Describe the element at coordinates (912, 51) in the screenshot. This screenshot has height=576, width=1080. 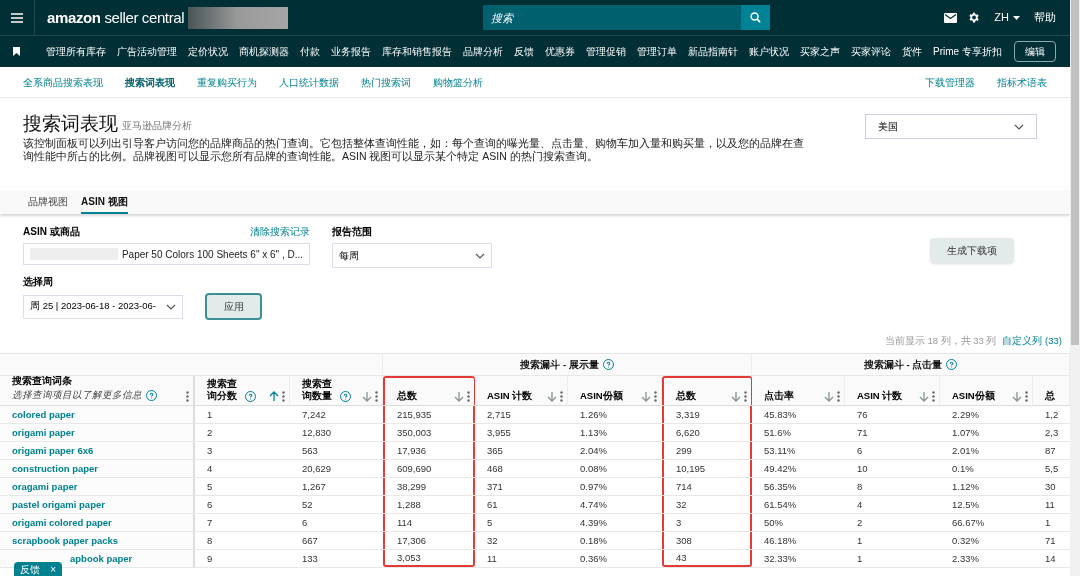
I see `nav-item: 货件` at that location.